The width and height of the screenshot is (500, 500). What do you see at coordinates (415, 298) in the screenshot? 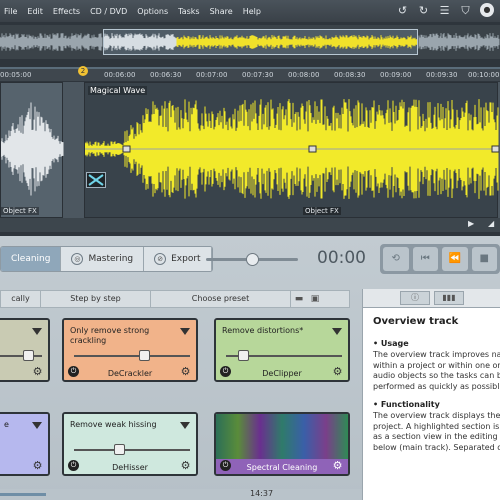
I see `info-tab: ⓘ` at bounding box center [415, 298].